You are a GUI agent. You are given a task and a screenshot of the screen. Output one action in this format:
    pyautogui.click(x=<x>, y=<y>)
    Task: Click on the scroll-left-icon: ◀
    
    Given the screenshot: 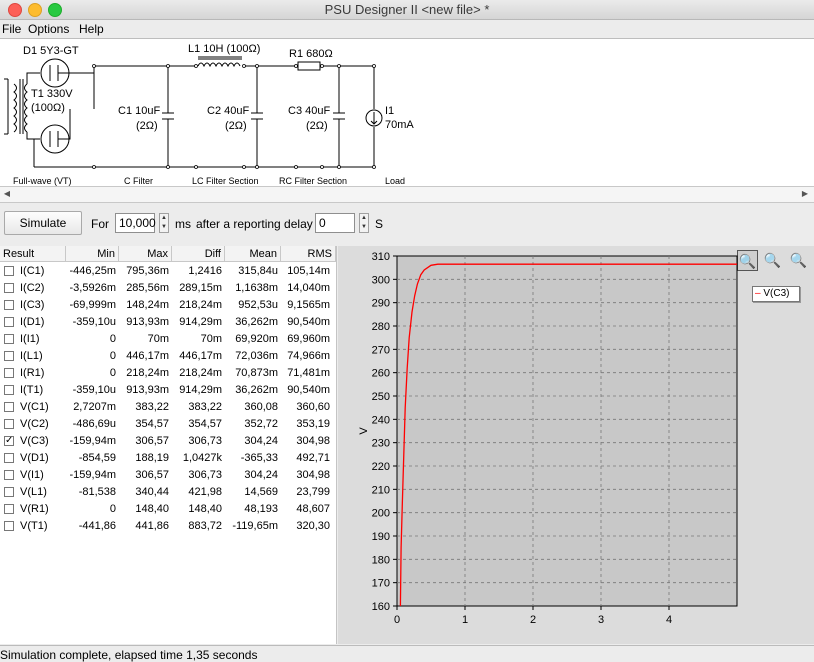 What is the action you would take?
    pyautogui.click(x=7, y=194)
    